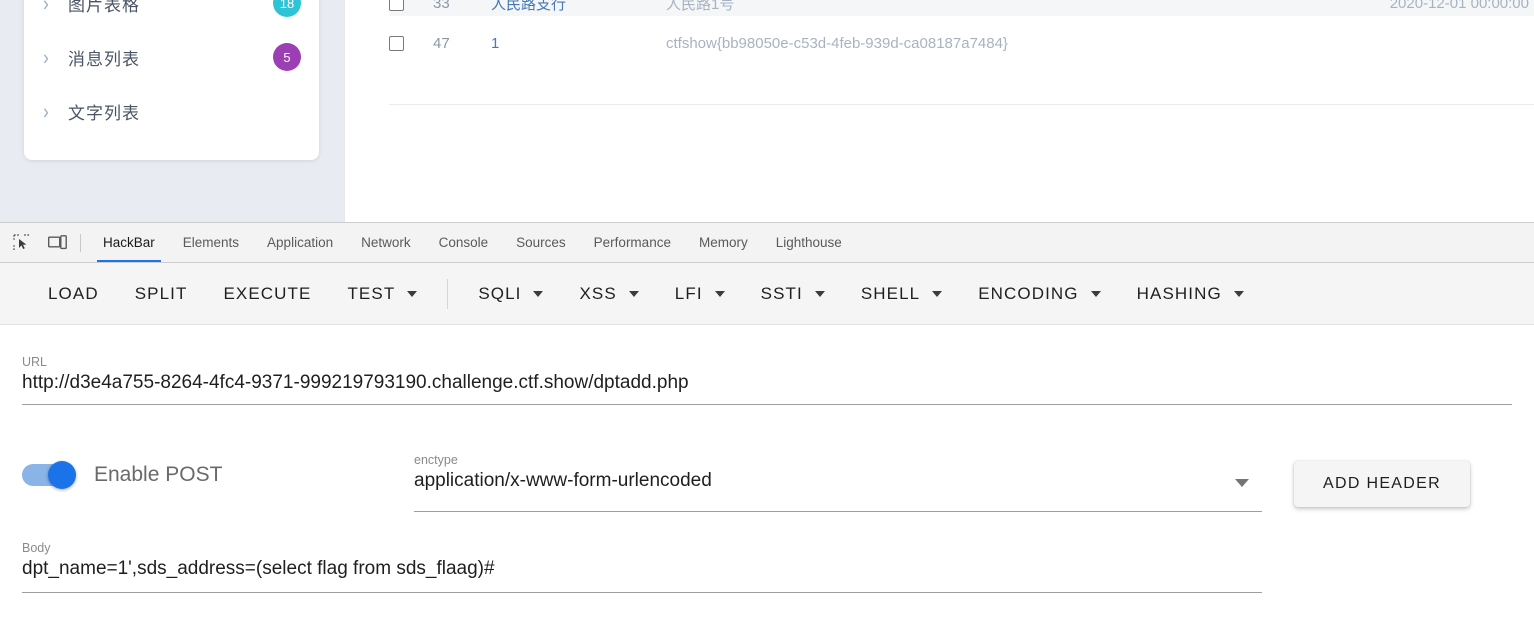 This screenshot has height=636, width=1534. Describe the element at coordinates (598, 293) in the screenshot. I see `button-label: XSS` at that location.